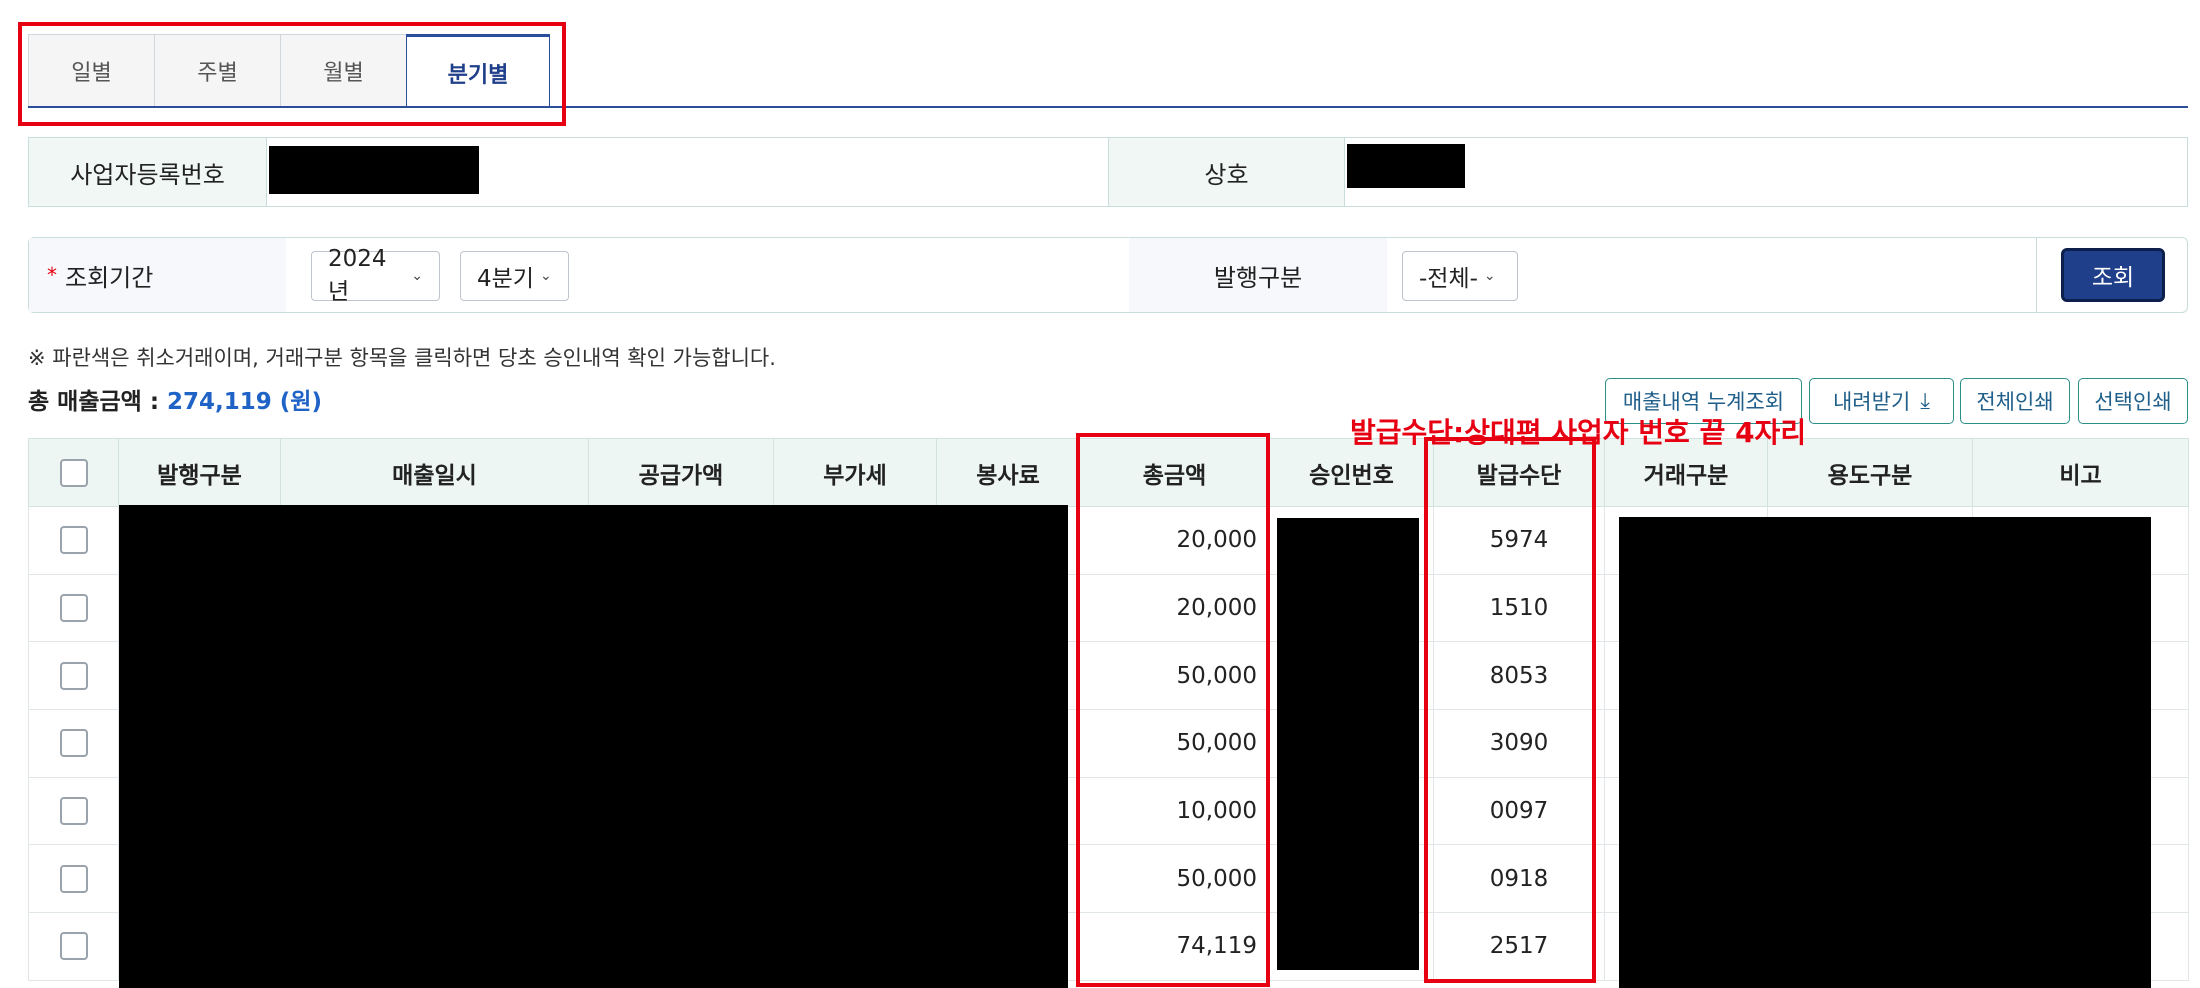 This screenshot has height=988, width=2200. I want to click on year-select-value: 2024년, so click(357, 275).